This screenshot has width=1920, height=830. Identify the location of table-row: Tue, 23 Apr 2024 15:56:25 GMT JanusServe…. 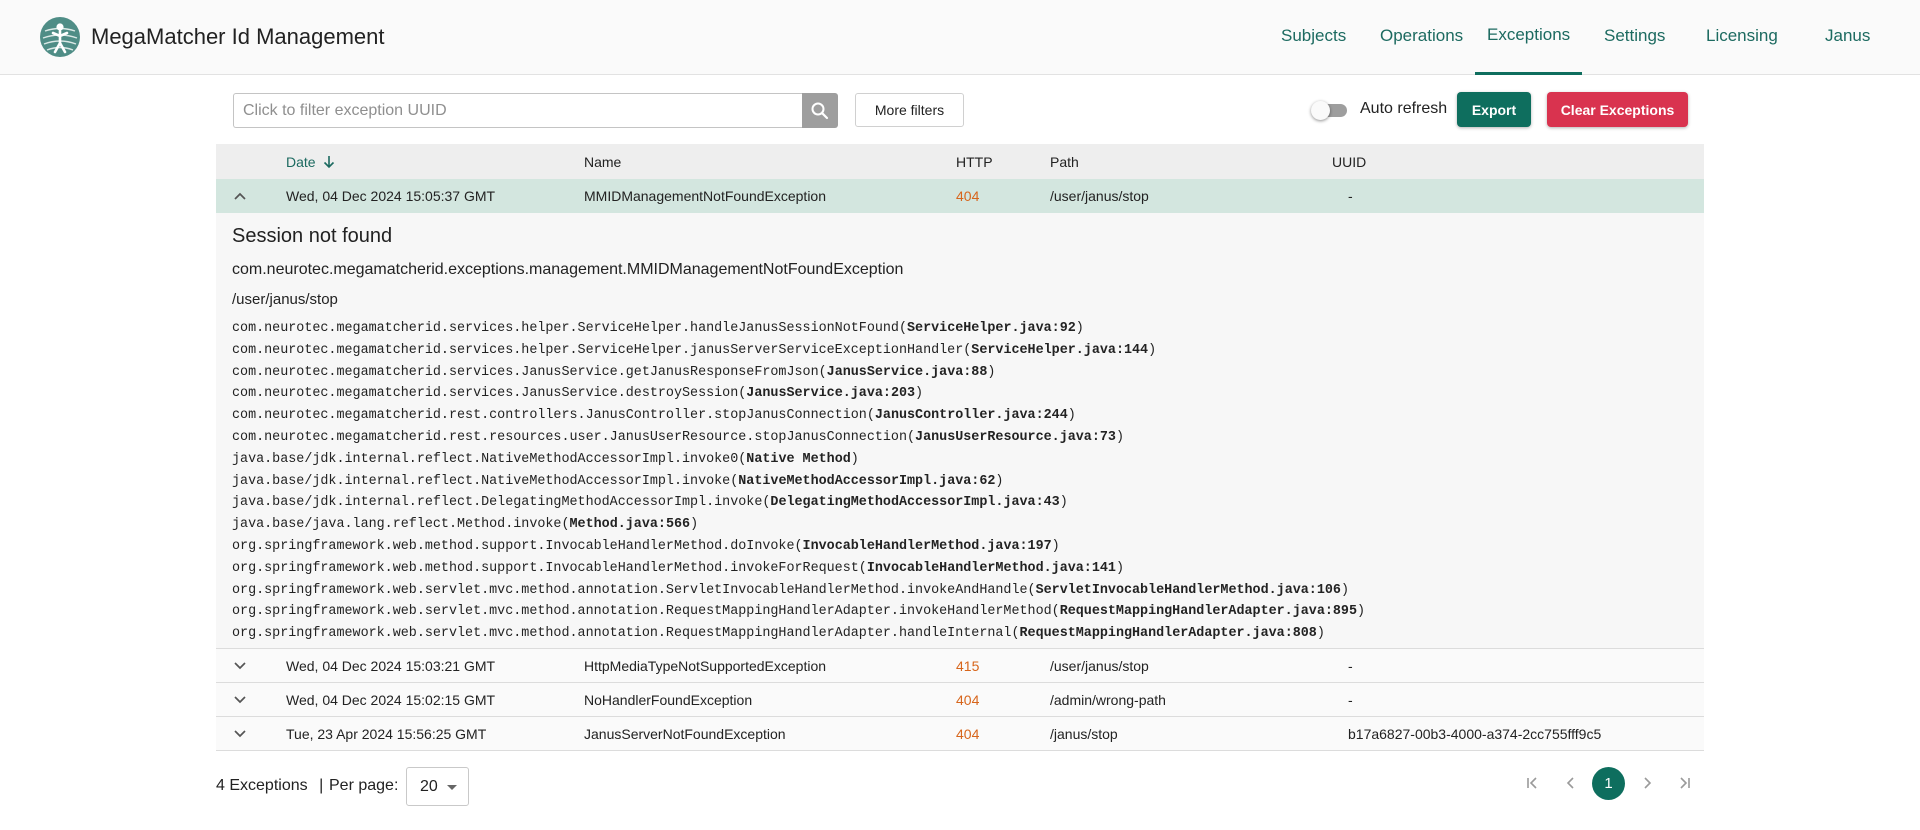
(960, 734).